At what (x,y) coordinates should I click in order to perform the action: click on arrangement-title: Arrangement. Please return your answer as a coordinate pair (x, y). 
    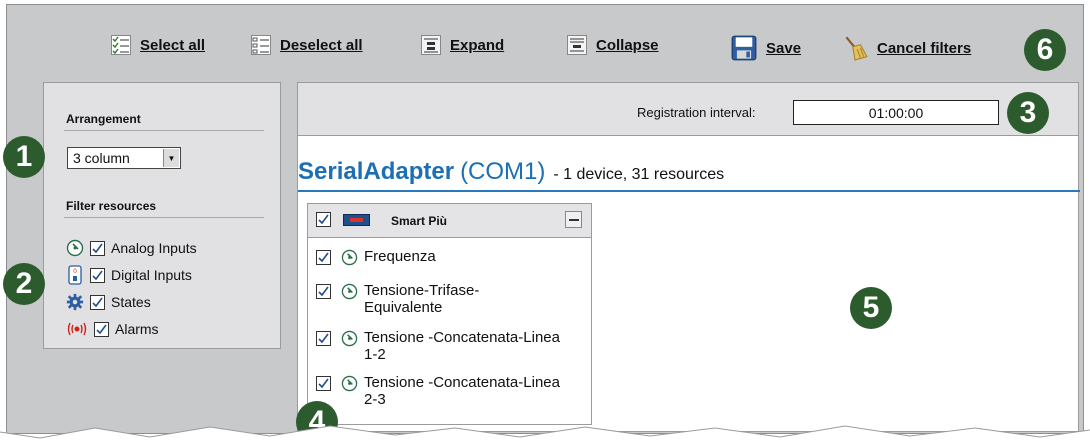
    Looking at the image, I should click on (103, 119).